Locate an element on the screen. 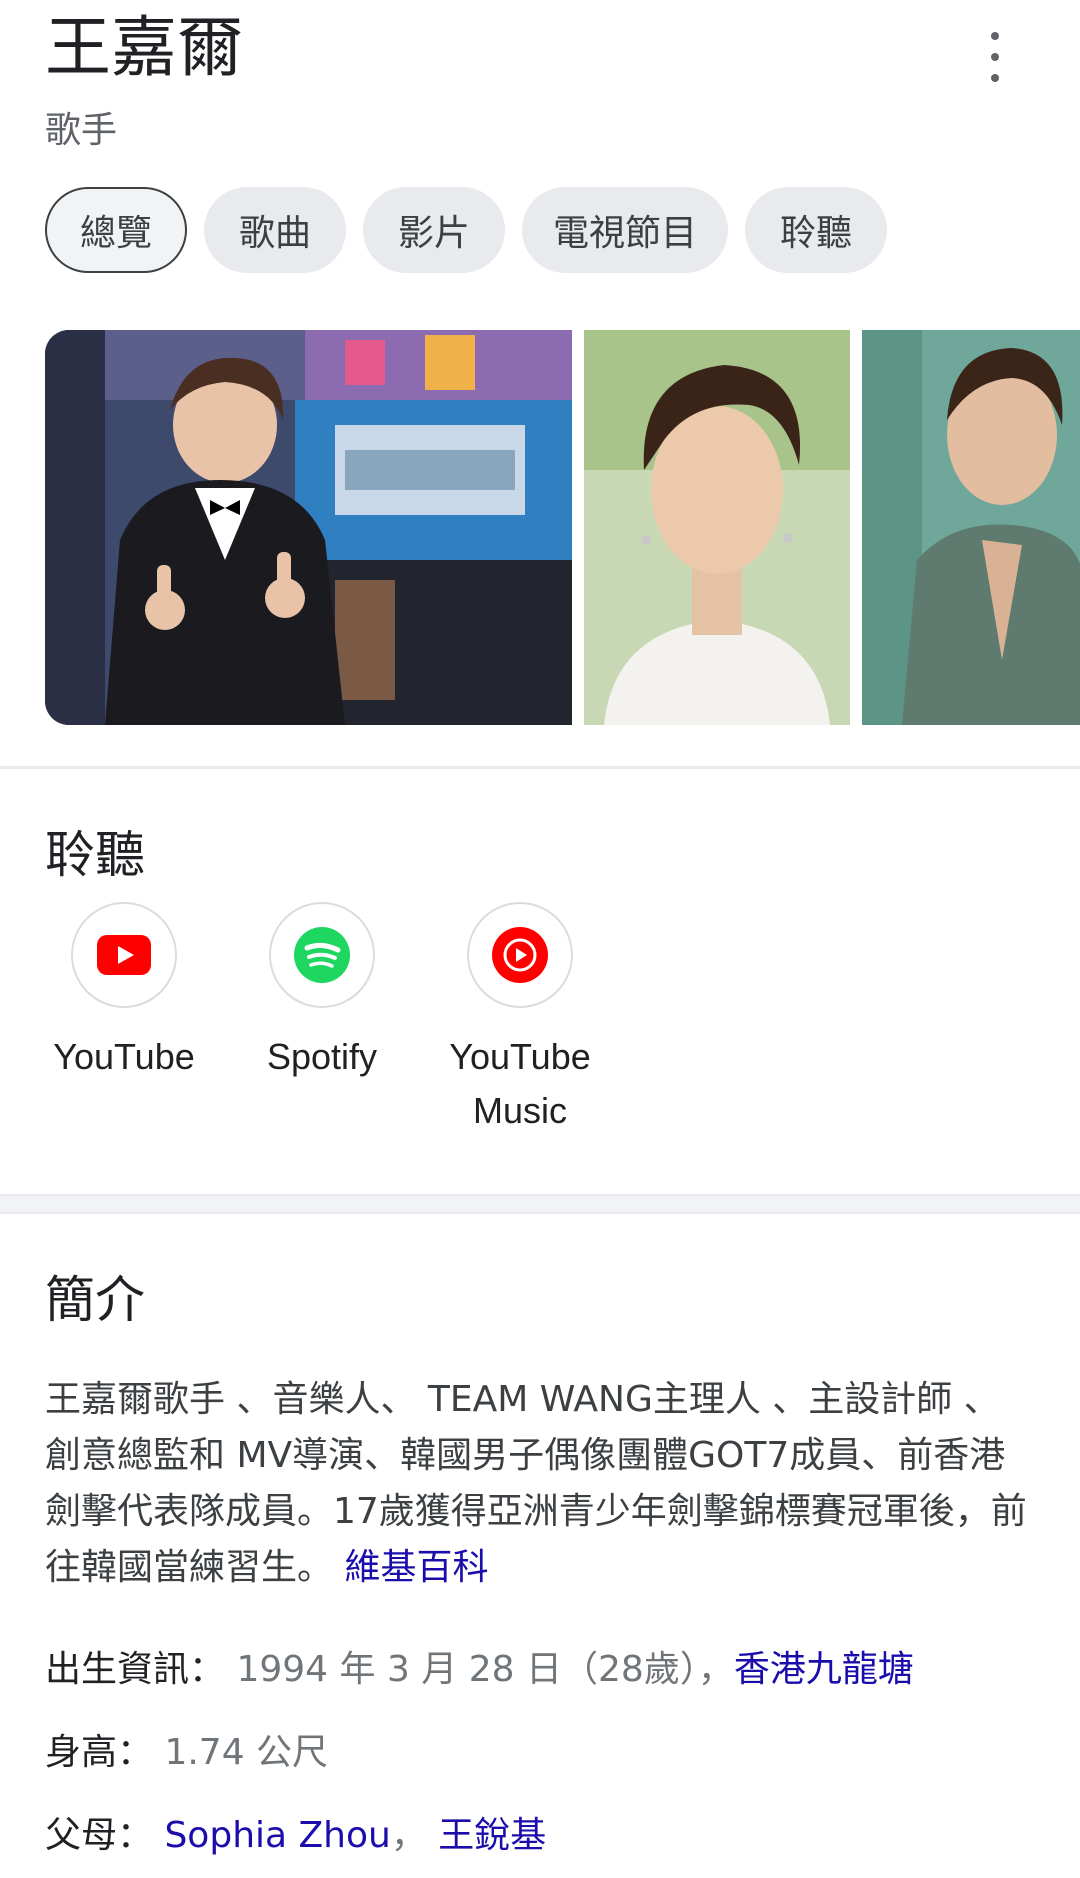  youtube-music-icon is located at coordinates (520, 955).